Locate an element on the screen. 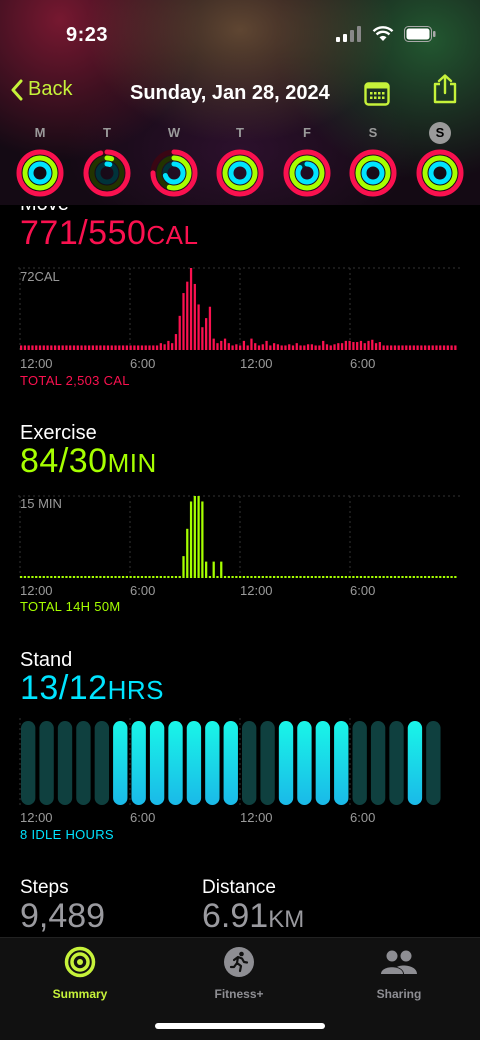 Image resolution: width=480 pixels, height=1040 pixels. stand-tick-4: 6:00 is located at coordinates (363, 817).